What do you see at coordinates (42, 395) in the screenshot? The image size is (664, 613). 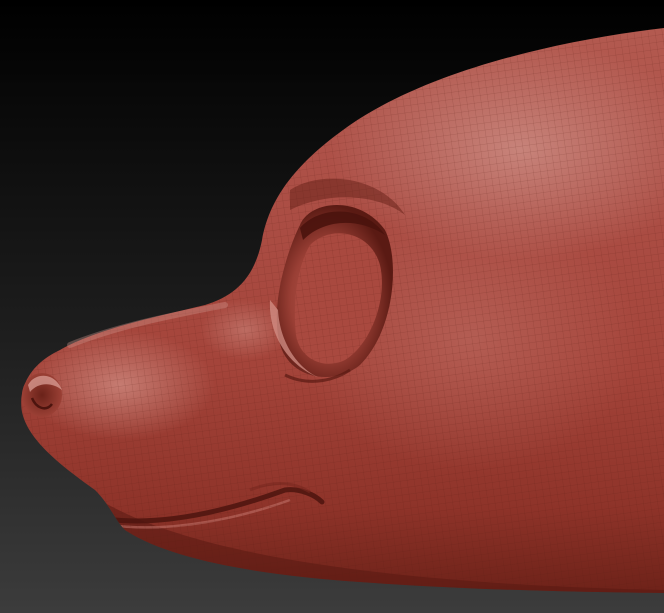 I see `nostril` at bounding box center [42, 395].